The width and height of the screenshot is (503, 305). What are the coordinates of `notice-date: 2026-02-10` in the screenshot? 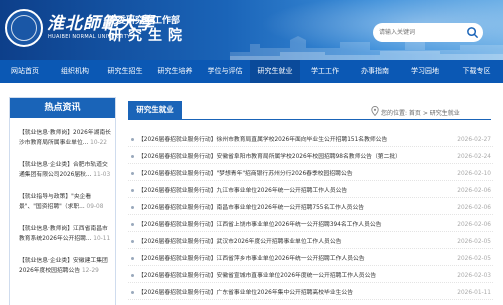 It's located at (474, 174).